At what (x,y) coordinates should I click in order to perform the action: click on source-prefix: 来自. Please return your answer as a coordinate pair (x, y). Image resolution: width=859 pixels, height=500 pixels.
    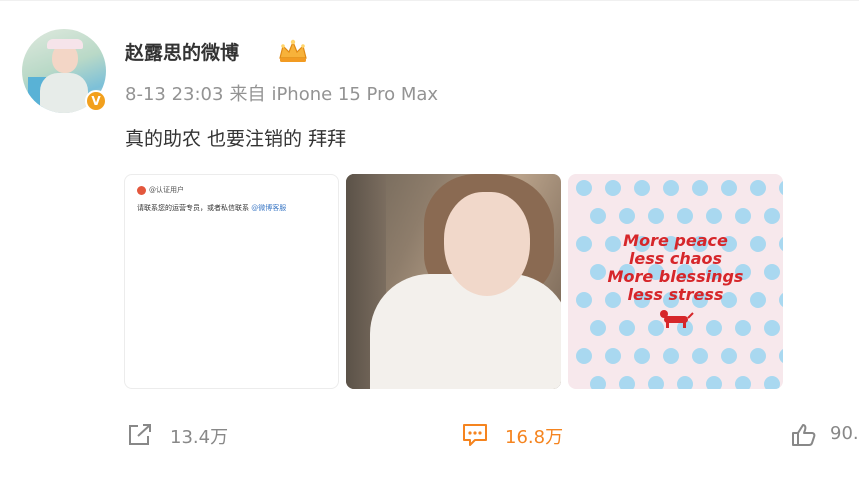
    Looking at the image, I should click on (247, 94).